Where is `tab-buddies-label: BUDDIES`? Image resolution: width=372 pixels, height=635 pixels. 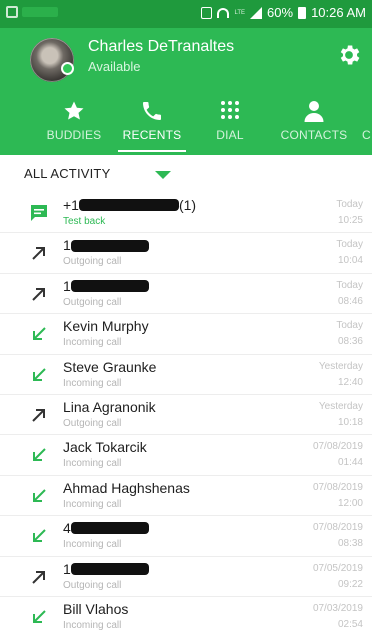 tab-buddies-label: BUDDIES is located at coordinates (74, 135).